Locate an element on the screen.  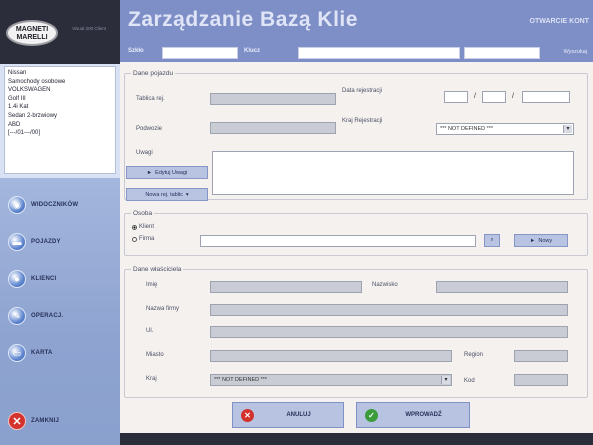
filter-label-1: Szkło is located at coordinates (136, 51).